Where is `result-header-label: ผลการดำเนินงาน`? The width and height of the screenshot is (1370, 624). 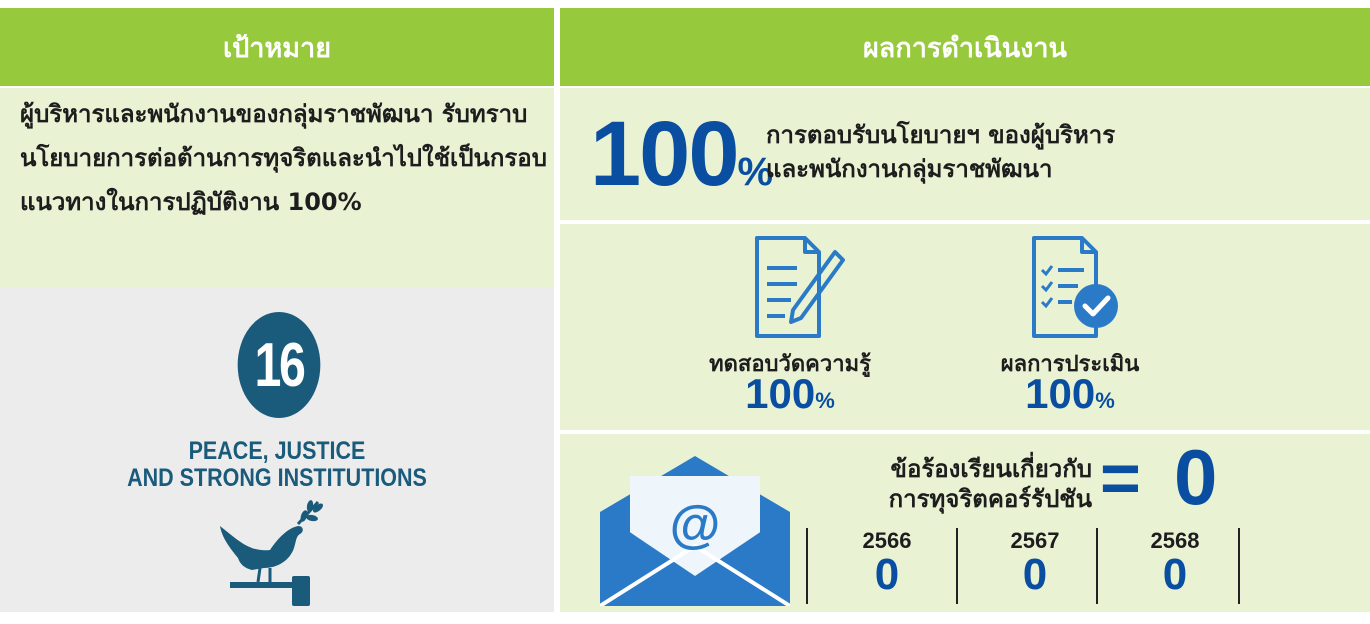
result-header-label: ผลการดำเนินงาน is located at coordinates (965, 48).